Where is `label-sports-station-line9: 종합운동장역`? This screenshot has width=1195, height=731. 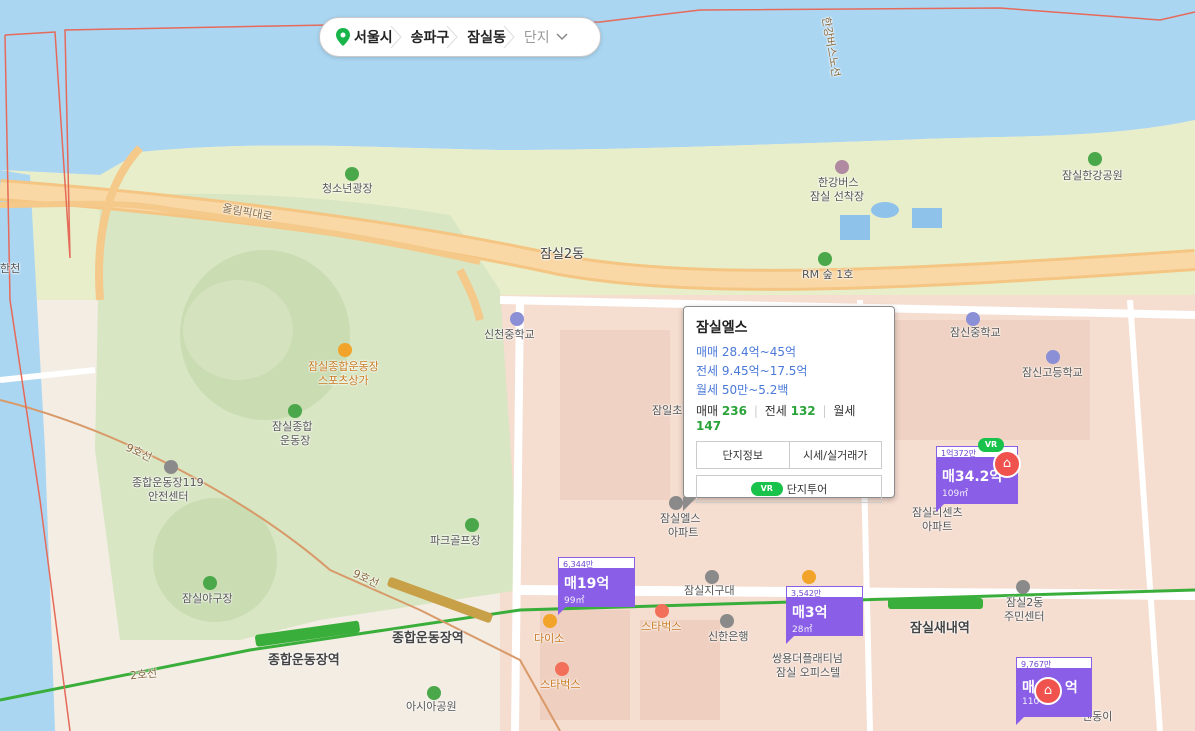
label-sports-station-line9: 종합운동장역 is located at coordinates (428, 638).